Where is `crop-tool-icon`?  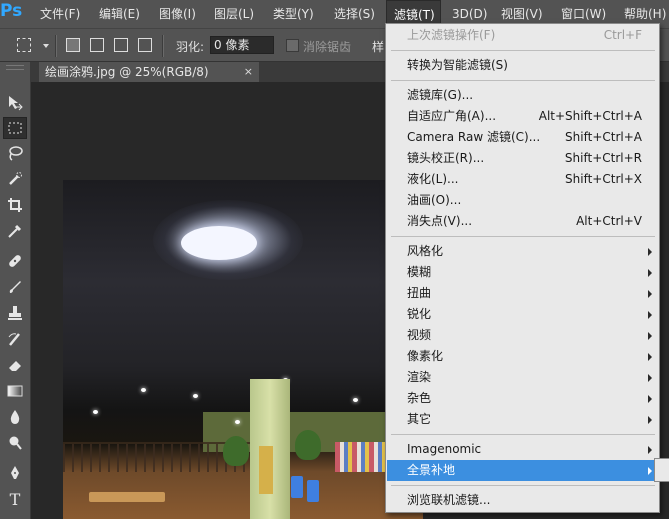
crop-tool-icon is located at coordinates (15, 205).